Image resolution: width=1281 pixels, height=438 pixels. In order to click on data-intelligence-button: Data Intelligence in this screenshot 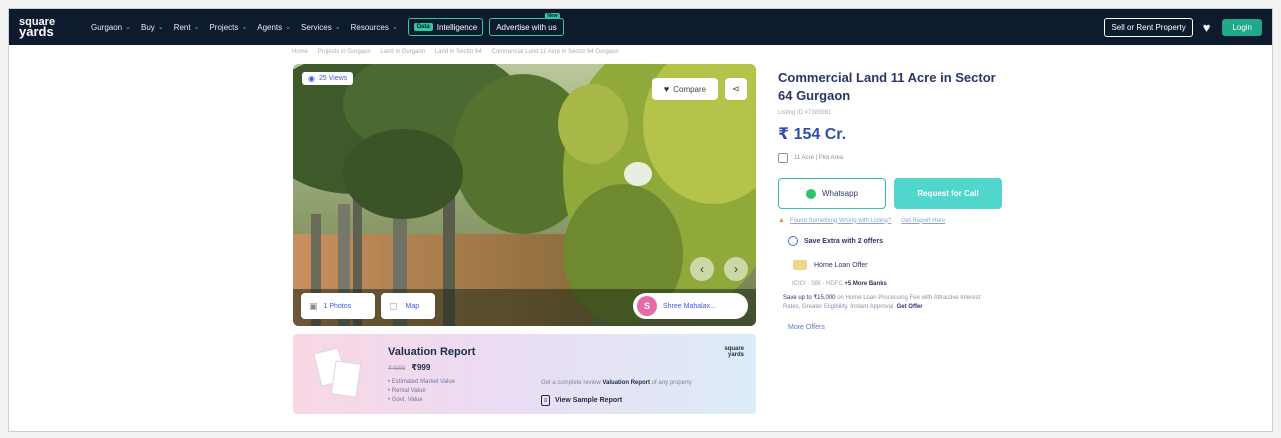, I will do `click(445, 27)`.